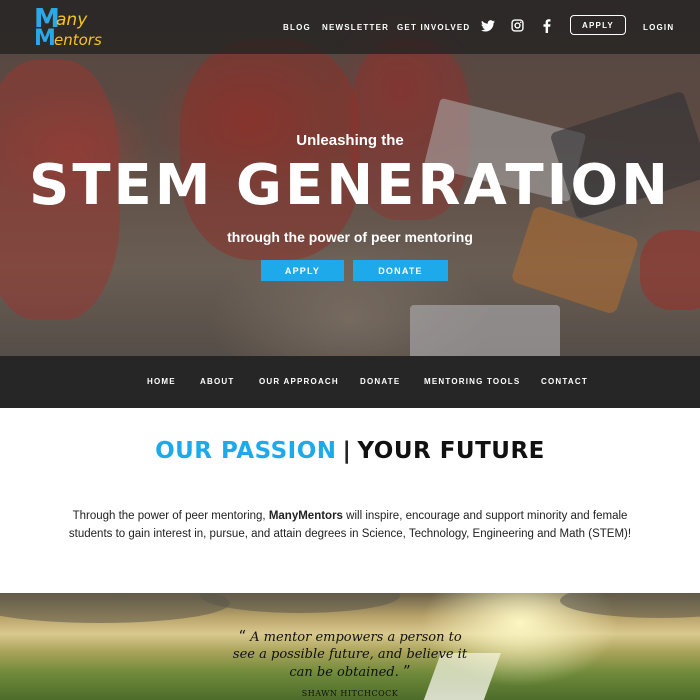  Describe the element at coordinates (72, 20) in the screenshot. I see `logo-text-any: any` at that location.